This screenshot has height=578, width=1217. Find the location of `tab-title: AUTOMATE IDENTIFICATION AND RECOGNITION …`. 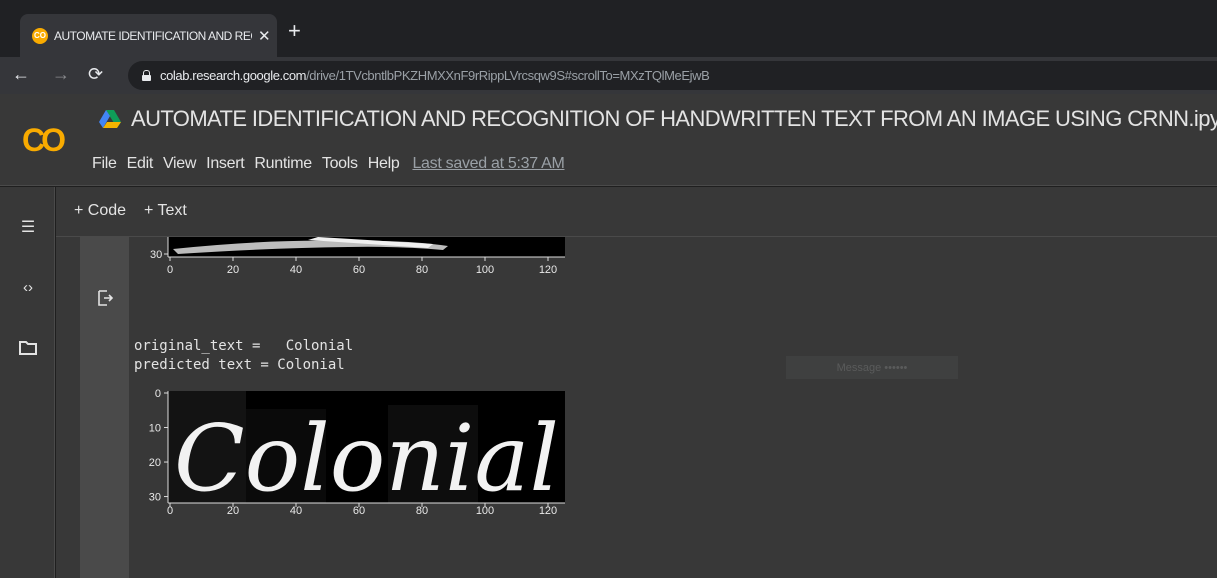

tab-title: AUTOMATE IDENTIFICATION AND RECOGNITION … is located at coordinates (153, 35).